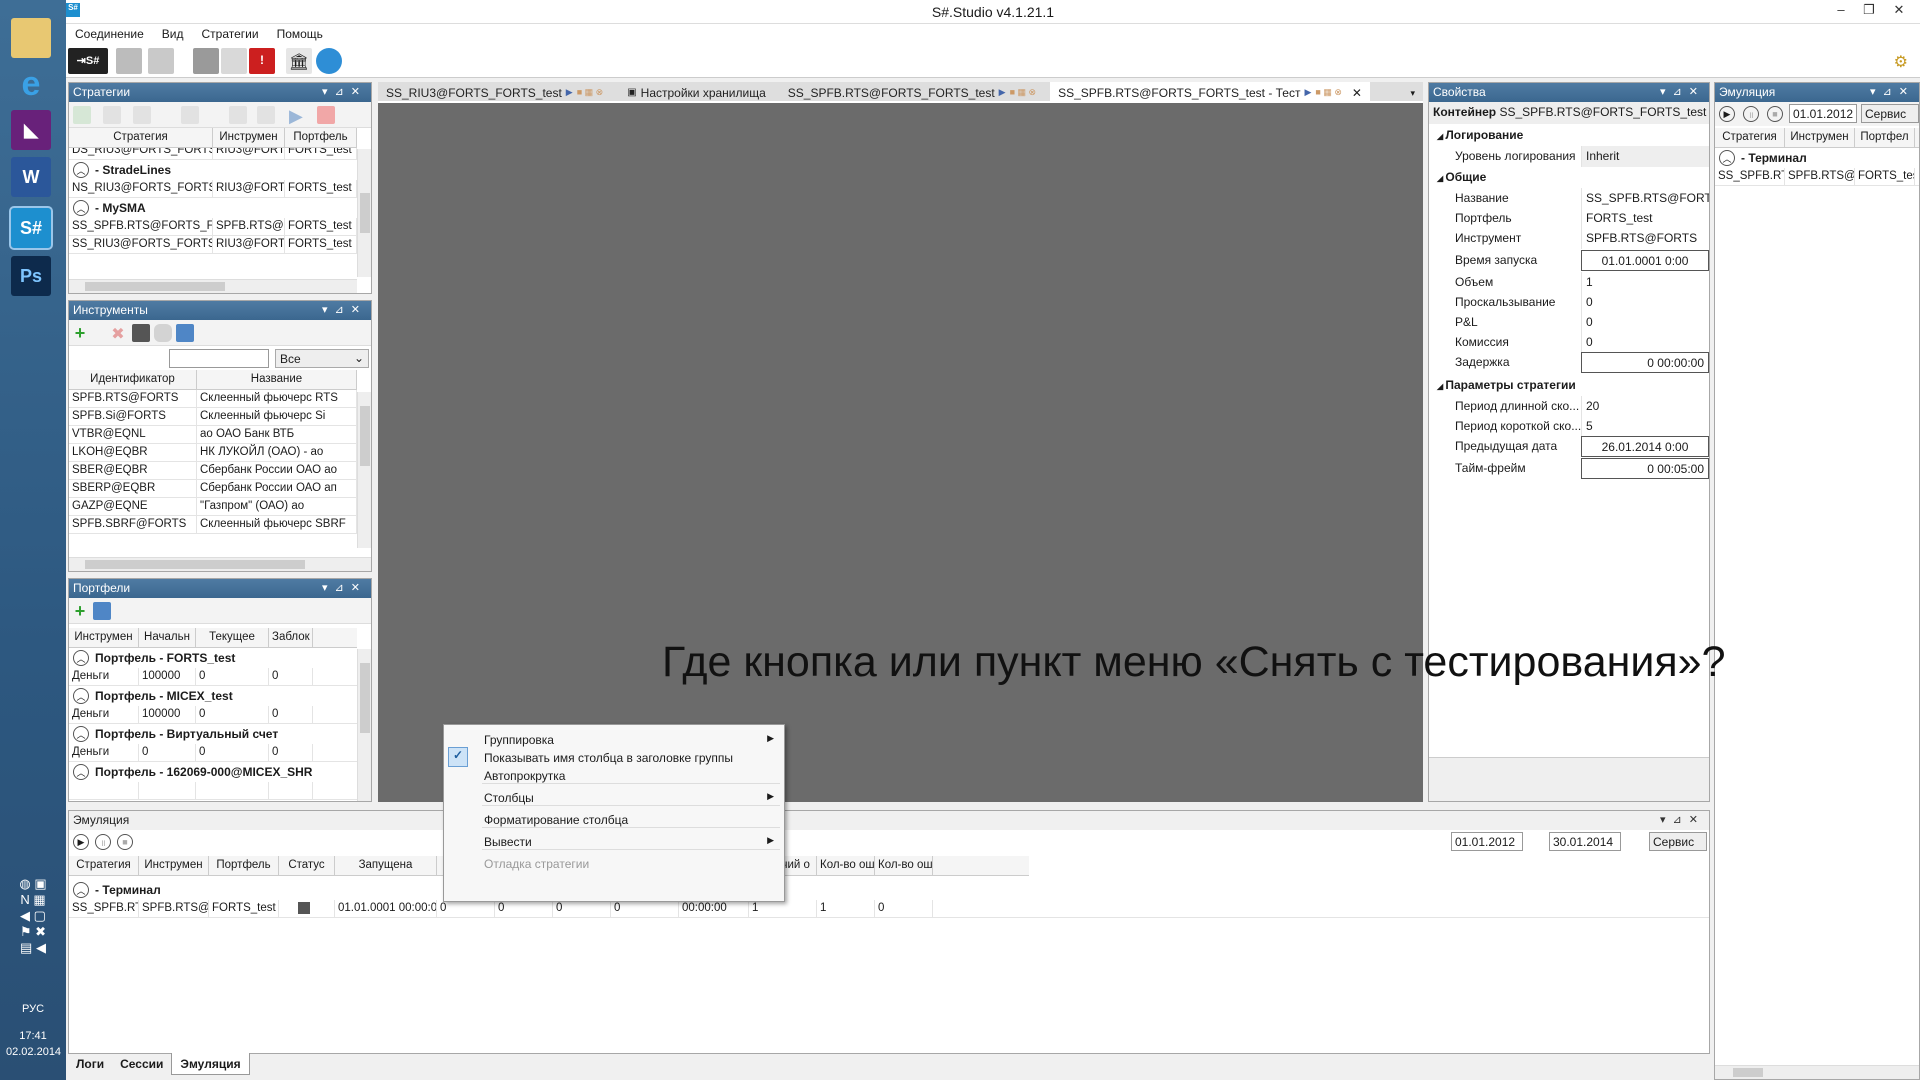 The height and width of the screenshot is (1080, 1920). What do you see at coordinates (112, 115) in the screenshot?
I see `copy-strategy-icon` at bounding box center [112, 115].